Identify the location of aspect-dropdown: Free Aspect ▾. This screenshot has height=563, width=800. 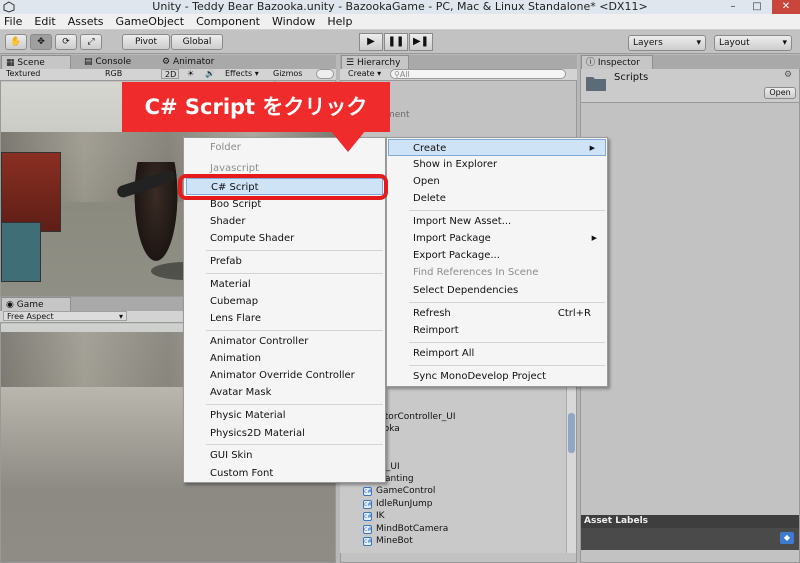
(65, 316).